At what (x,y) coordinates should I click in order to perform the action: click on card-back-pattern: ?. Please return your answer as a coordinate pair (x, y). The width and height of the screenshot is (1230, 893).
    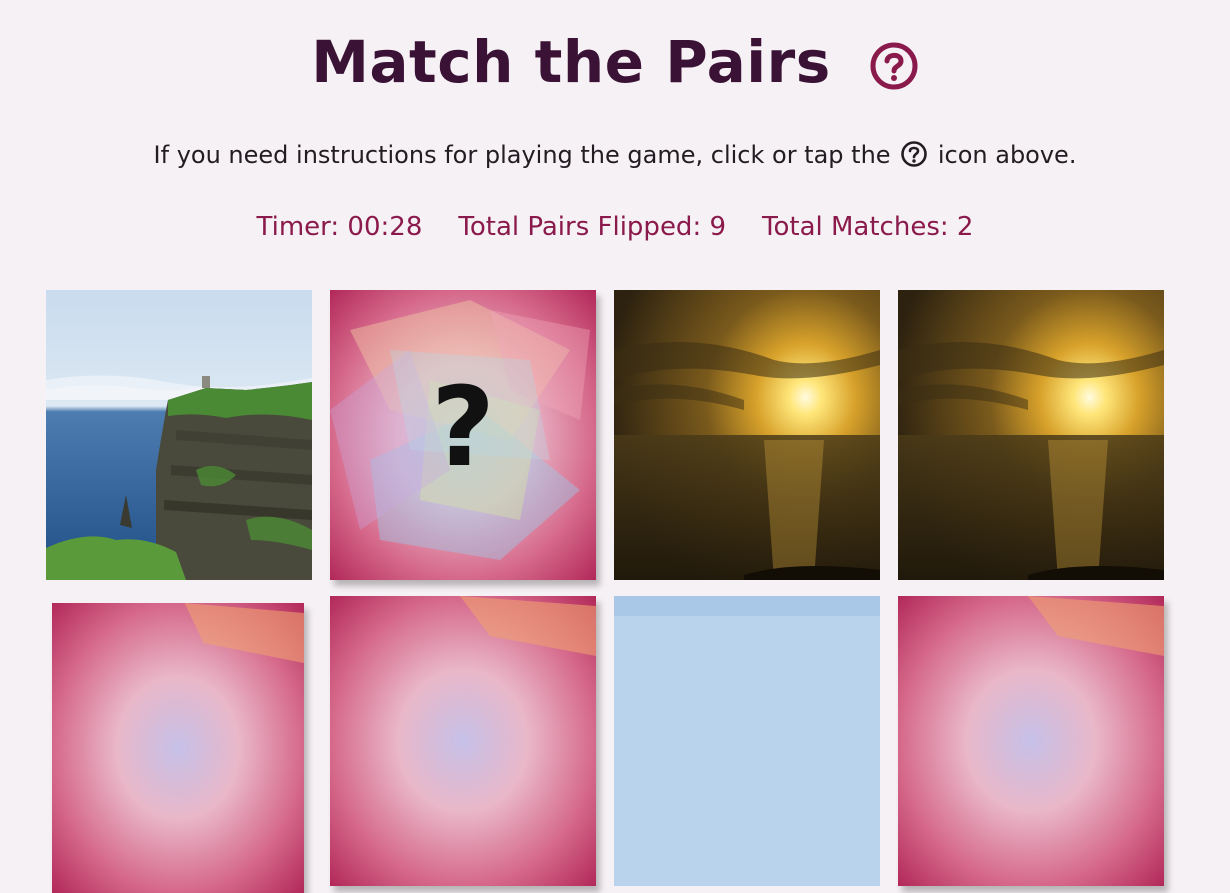
    Looking at the image, I should click on (463, 435).